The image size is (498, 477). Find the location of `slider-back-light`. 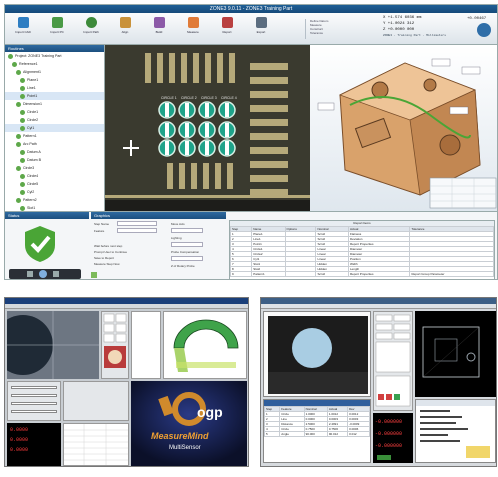

slider-back-light is located at coordinates (34, 395).